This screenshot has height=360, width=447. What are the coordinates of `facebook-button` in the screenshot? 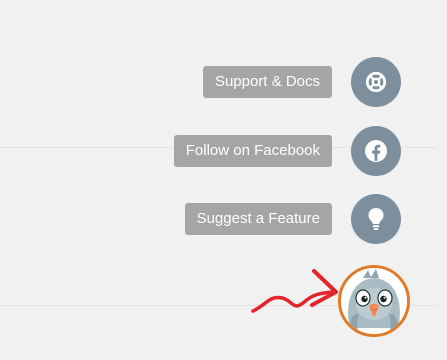 It's located at (376, 151).